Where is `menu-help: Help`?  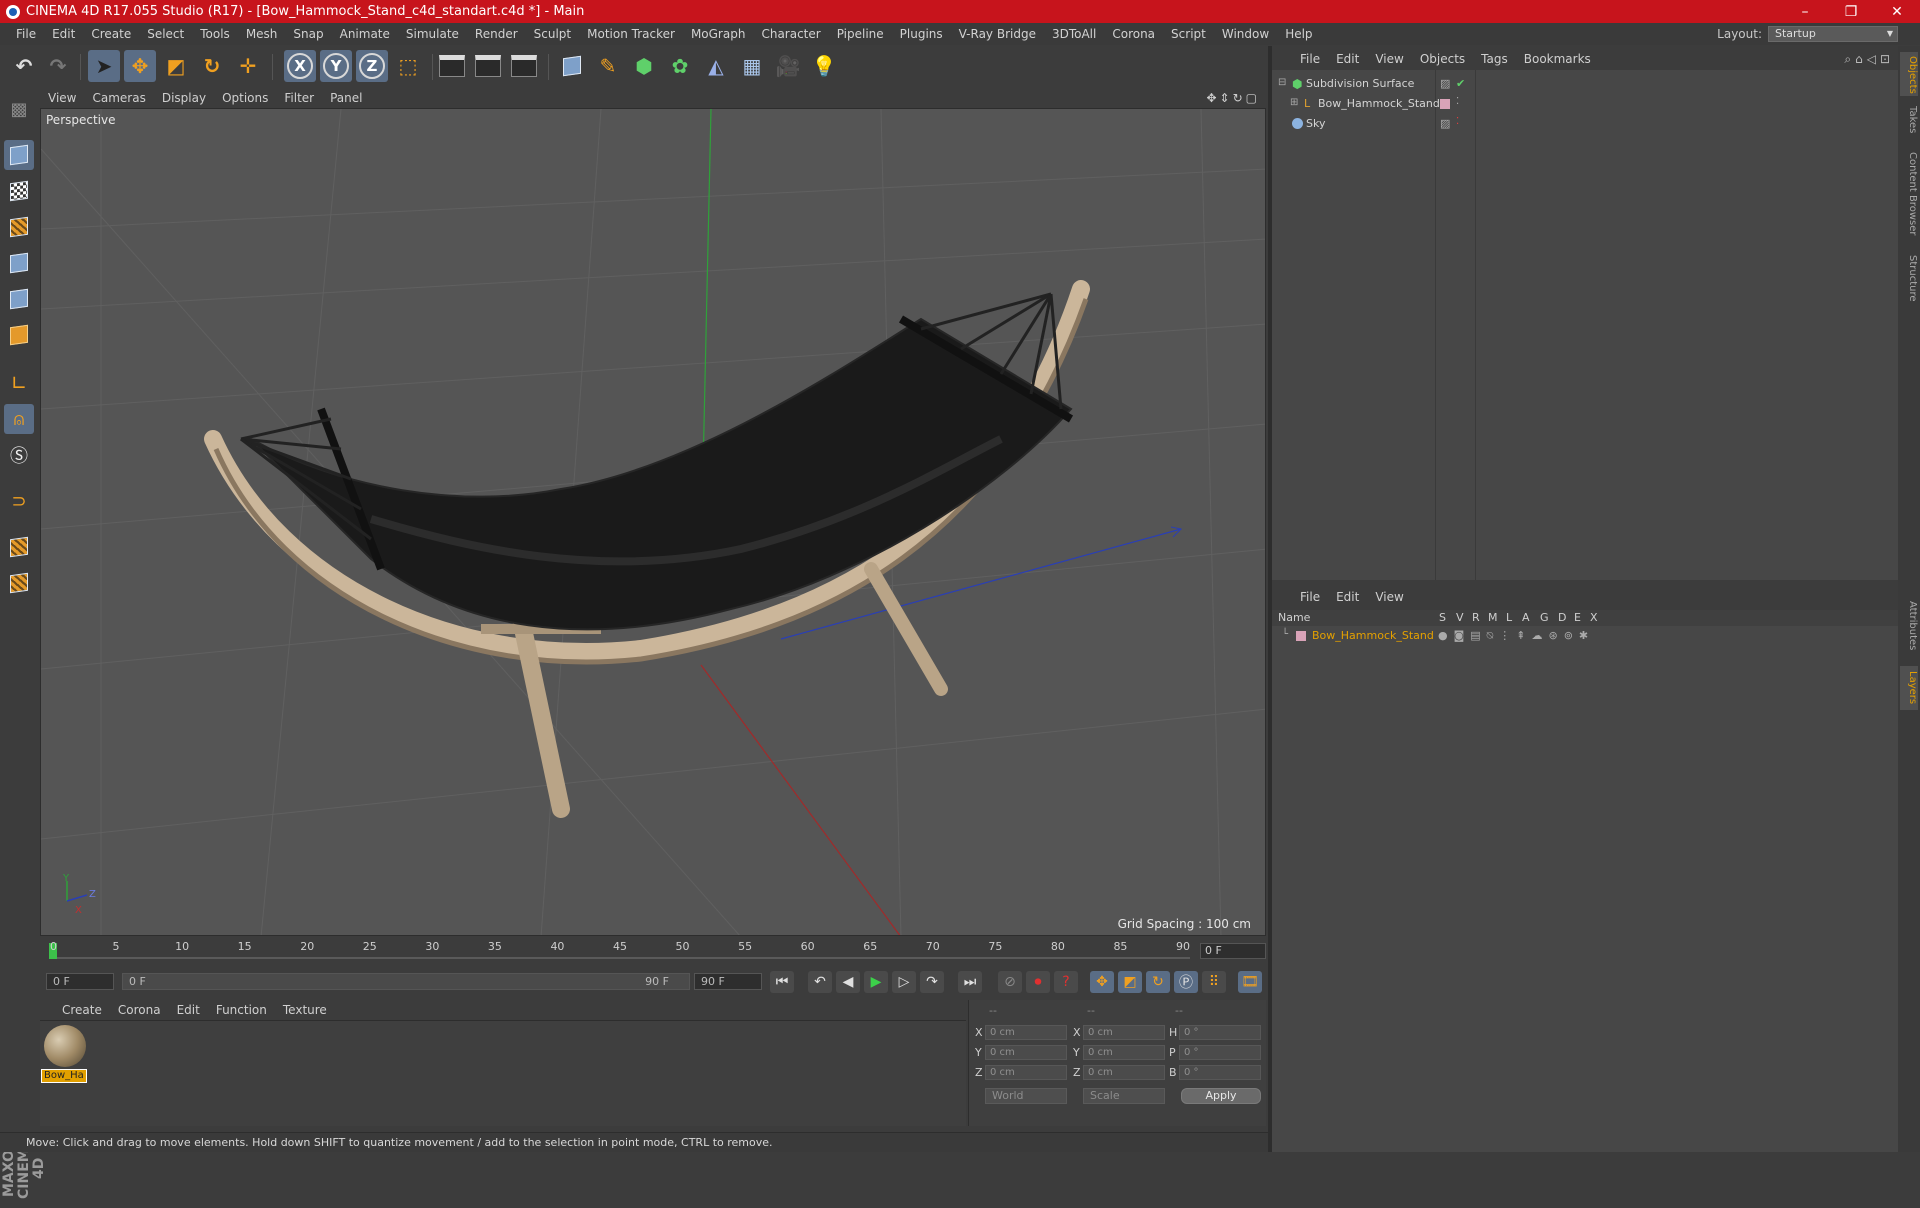 menu-help: Help is located at coordinates (1298, 34).